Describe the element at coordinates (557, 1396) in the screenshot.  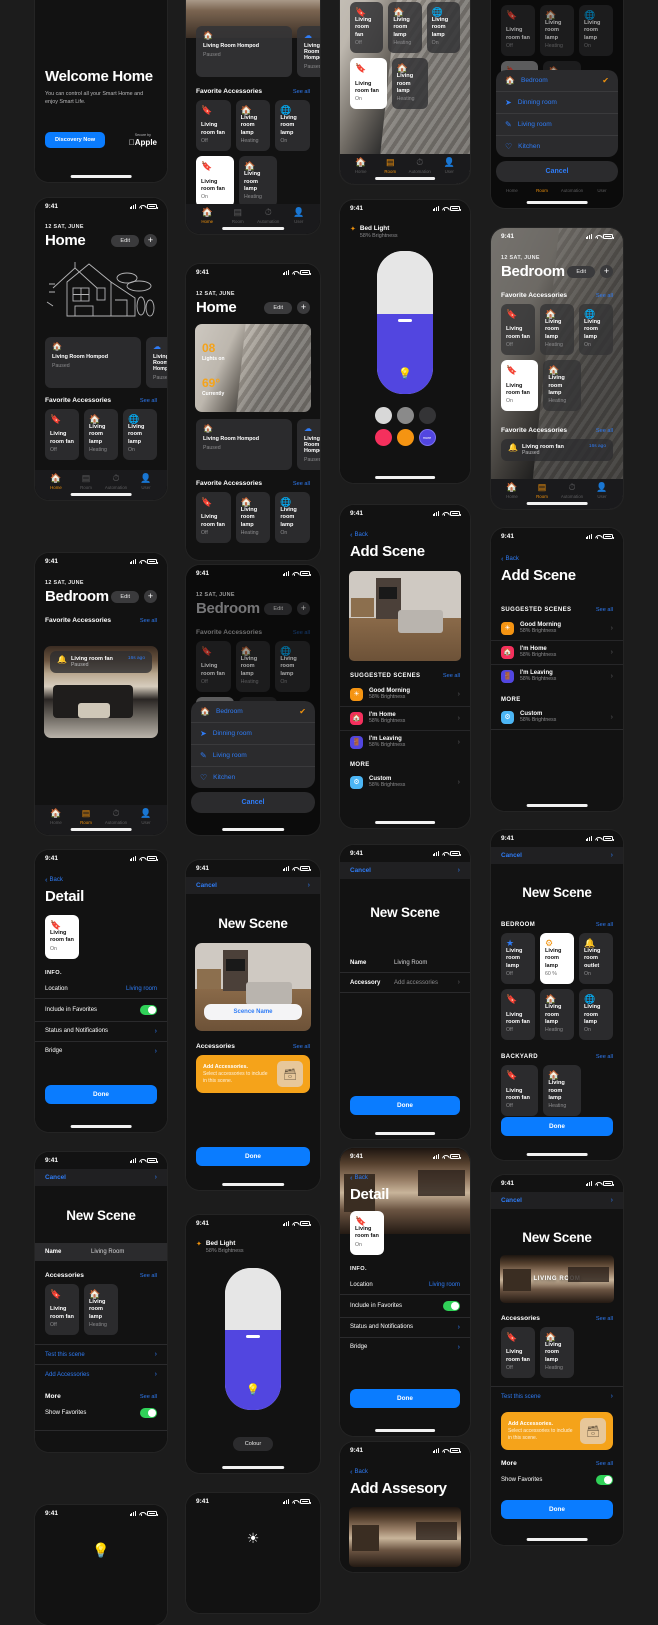
I see `row-test-scene: Test this scene ›` at that location.